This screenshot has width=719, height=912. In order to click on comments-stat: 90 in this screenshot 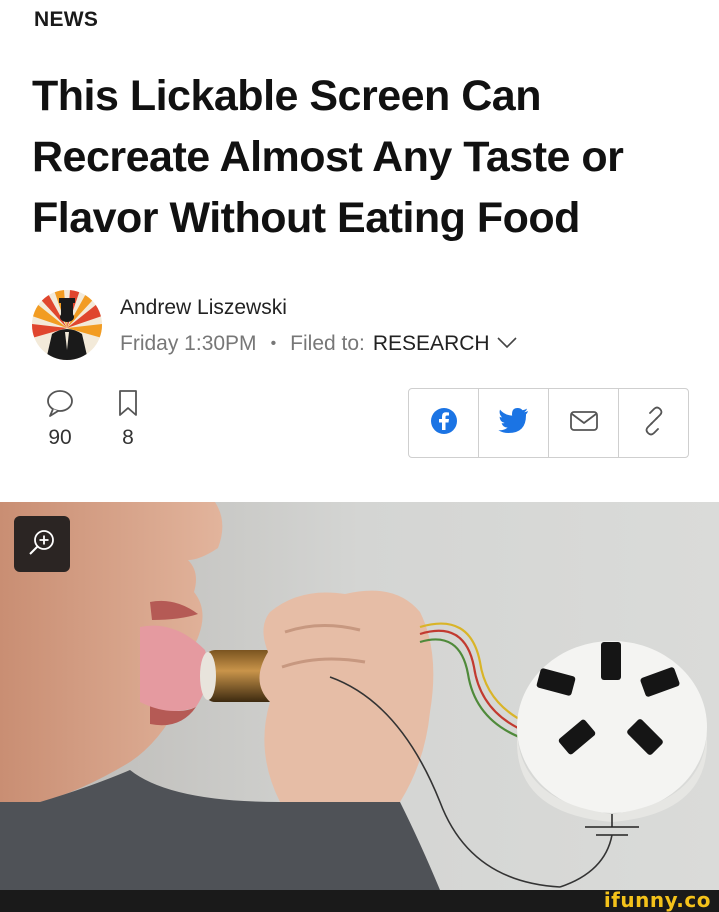, I will do `click(60, 419)`.